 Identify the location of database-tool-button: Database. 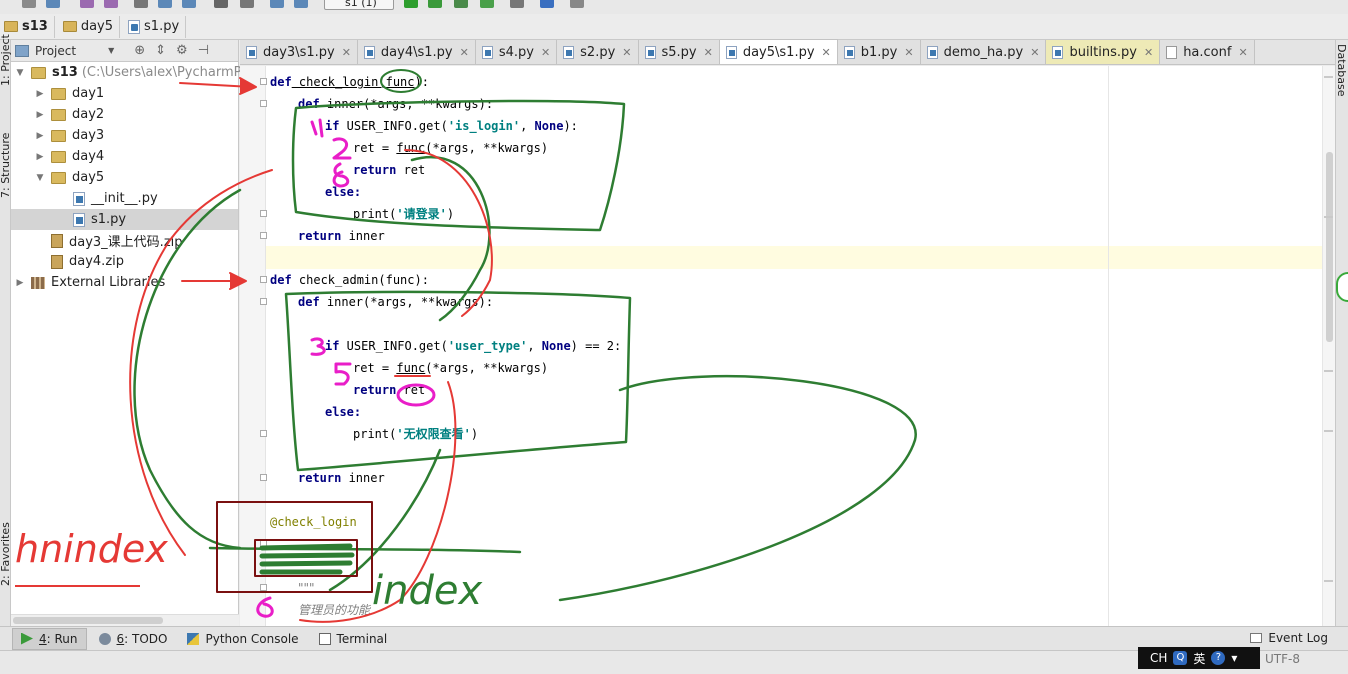
(1341, 70).